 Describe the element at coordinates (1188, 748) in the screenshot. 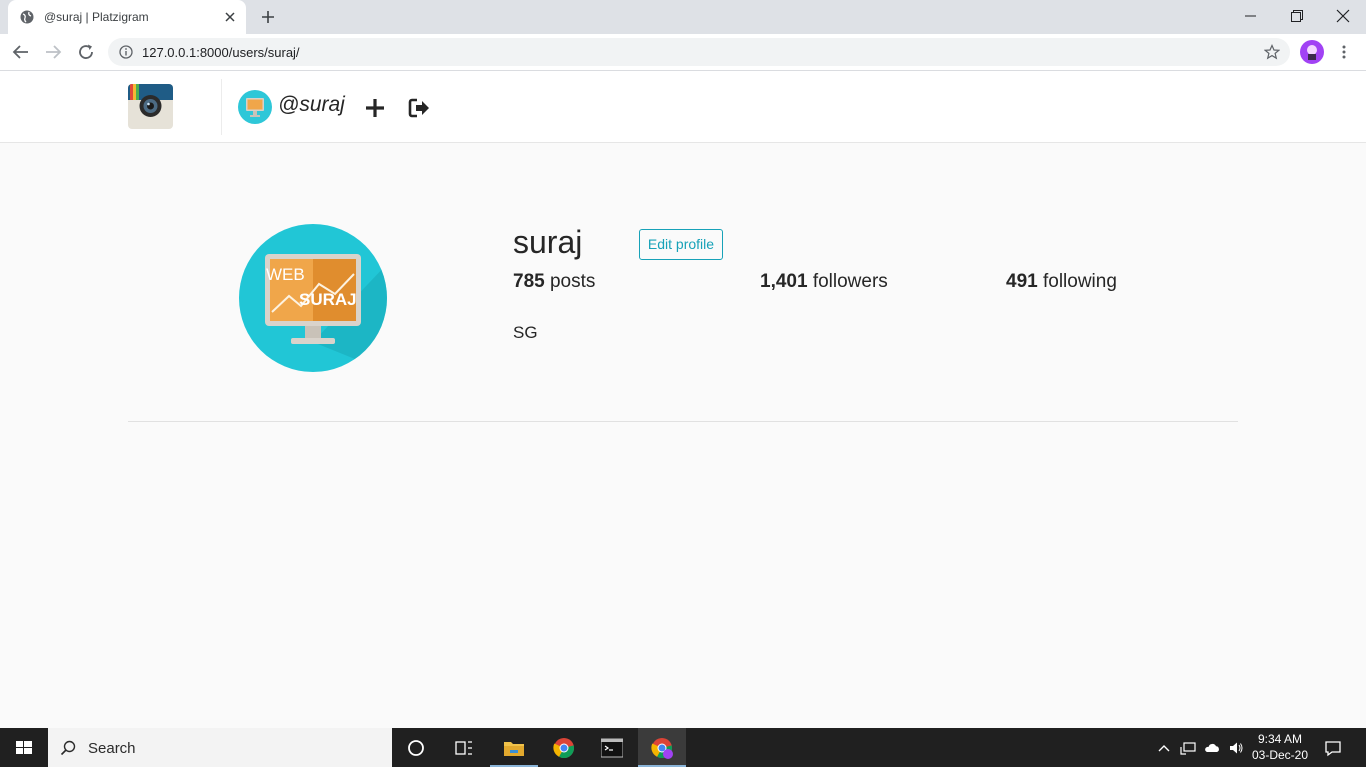

I see `network-icon` at that location.